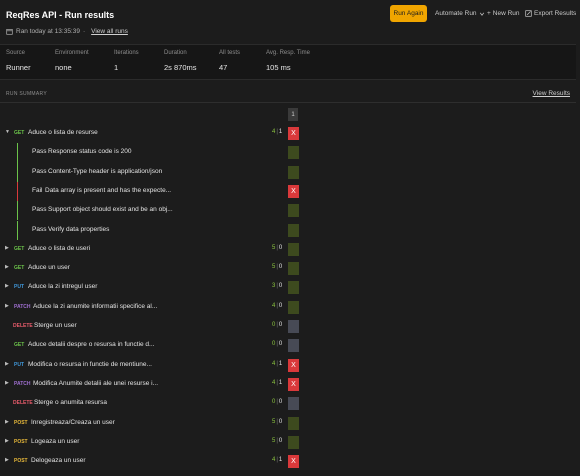  Describe the element at coordinates (150, 268) in the screenshot. I see `request-row: ▶ GET Aduce un user 5|0` at that location.